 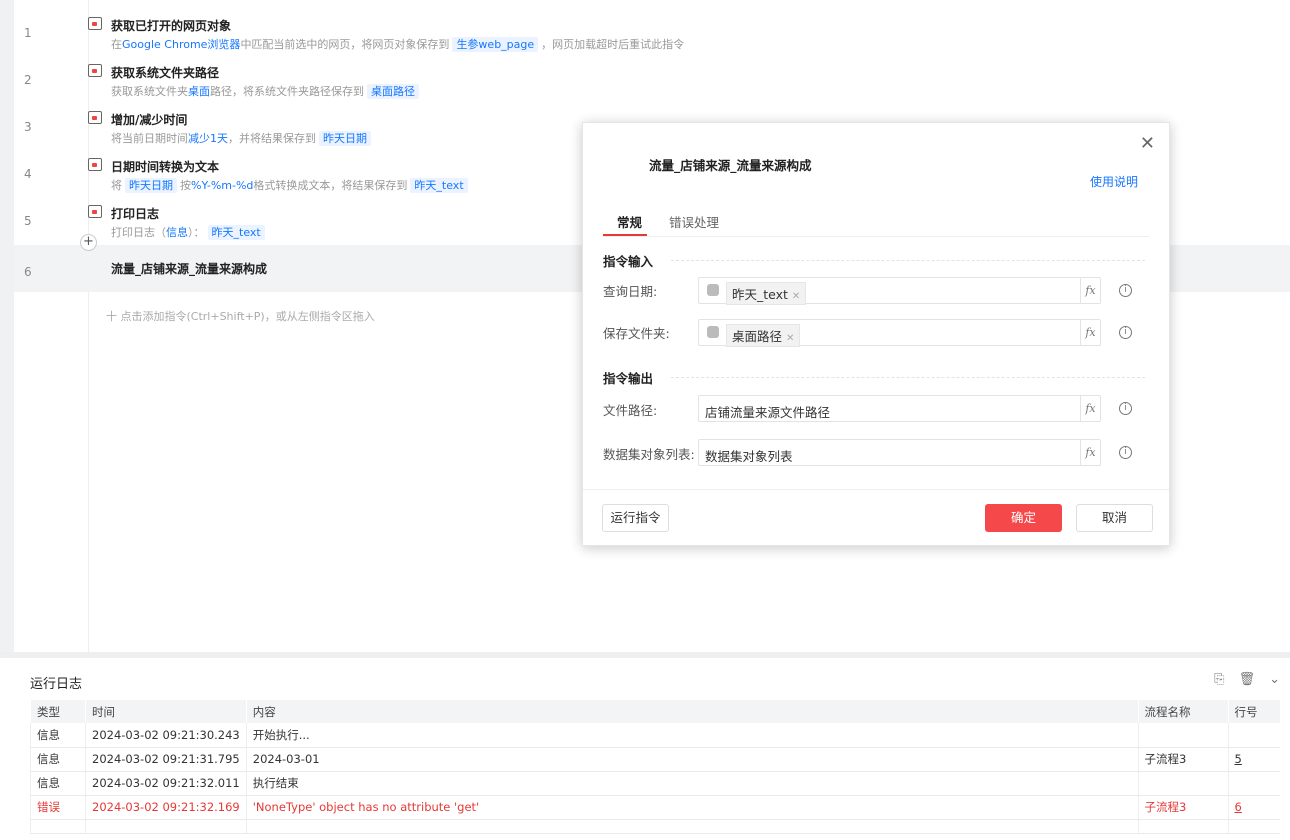 I want to click on desc-text: 中匹配当前选中的网页，将网页对象保存到, so click(x=345, y=44).